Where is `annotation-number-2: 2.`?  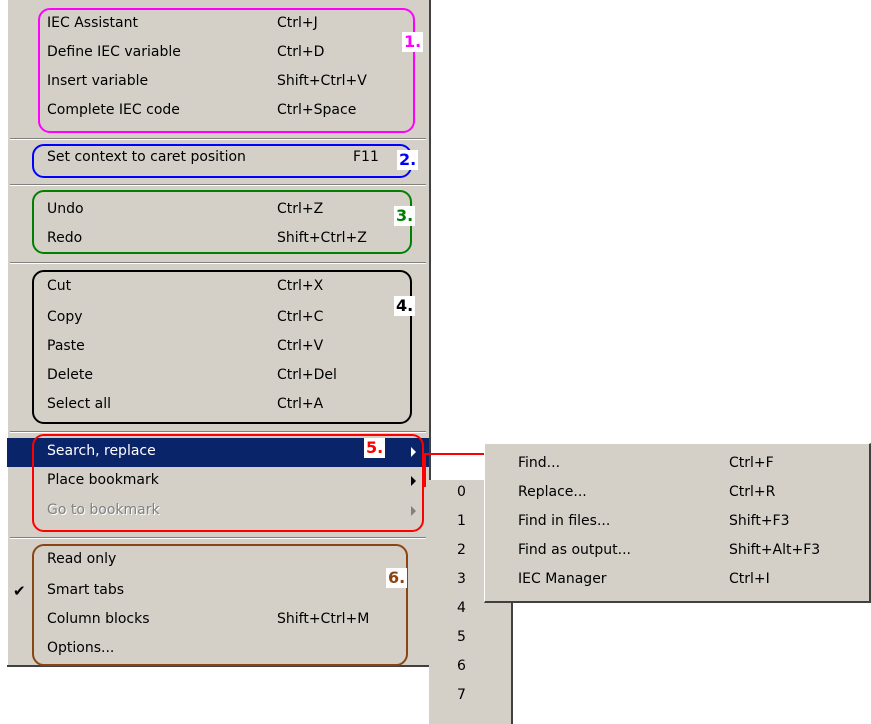
annotation-number-2: 2. is located at coordinates (408, 160).